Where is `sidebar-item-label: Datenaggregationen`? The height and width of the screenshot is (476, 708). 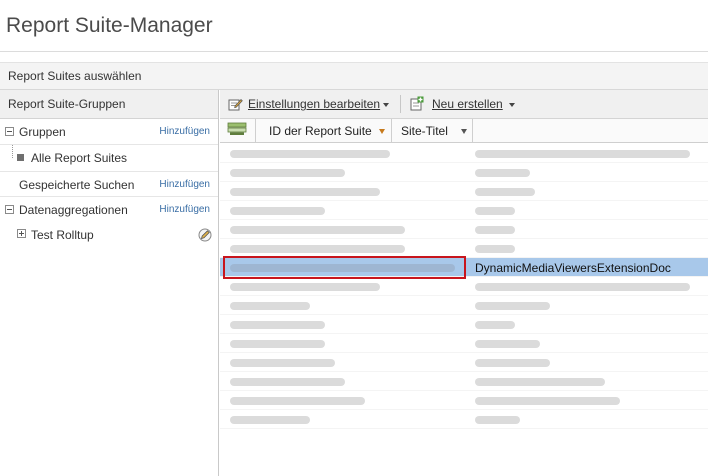 sidebar-item-label: Datenaggregationen is located at coordinates (73, 210).